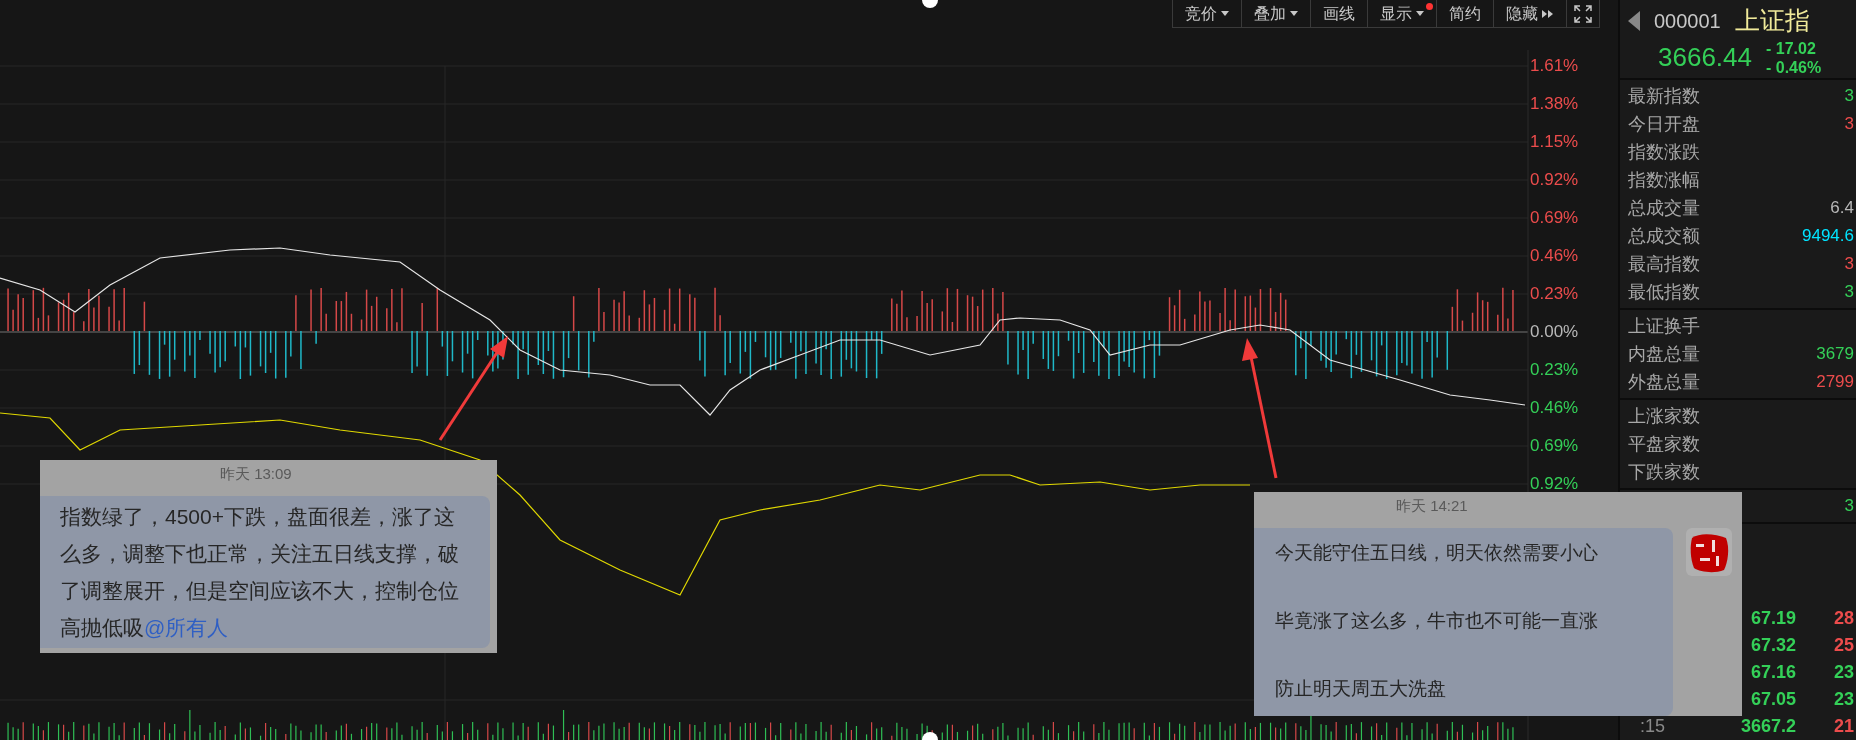 The image size is (1856, 740). Describe the element at coordinates (1843, 726) in the screenshot. I see `trade-volume: 21` at that location.